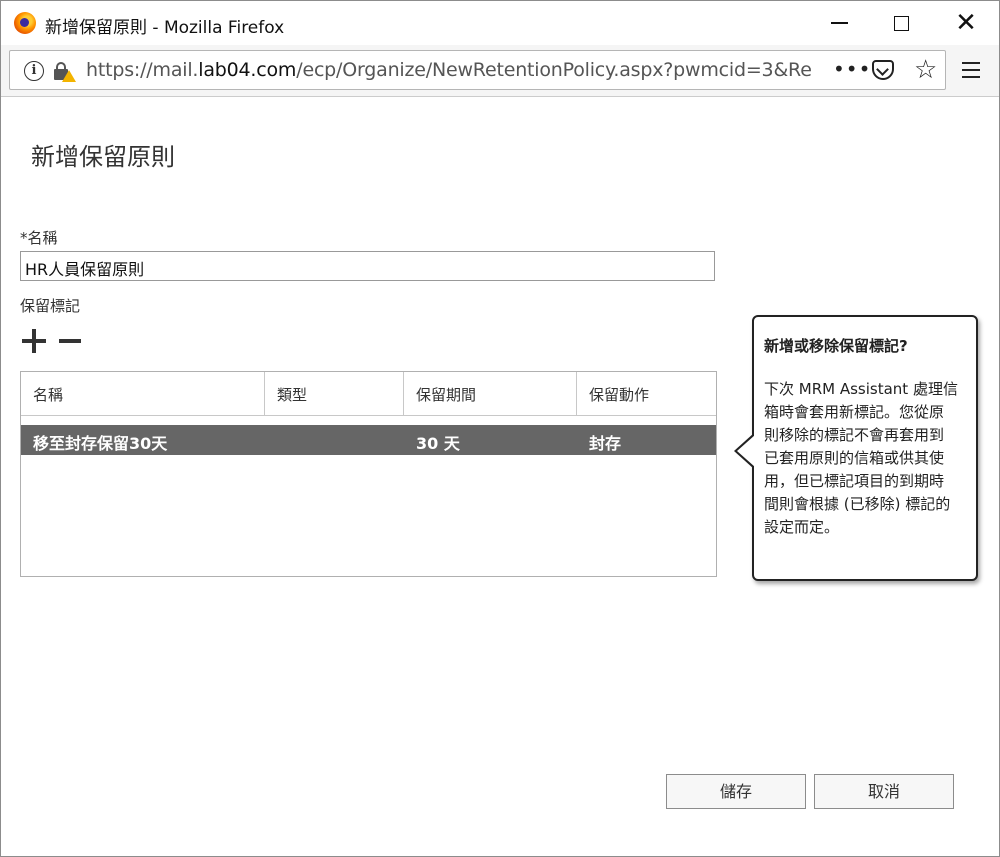  What do you see at coordinates (71, 341) in the screenshot?
I see `remove-tag-button` at bounding box center [71, 341].